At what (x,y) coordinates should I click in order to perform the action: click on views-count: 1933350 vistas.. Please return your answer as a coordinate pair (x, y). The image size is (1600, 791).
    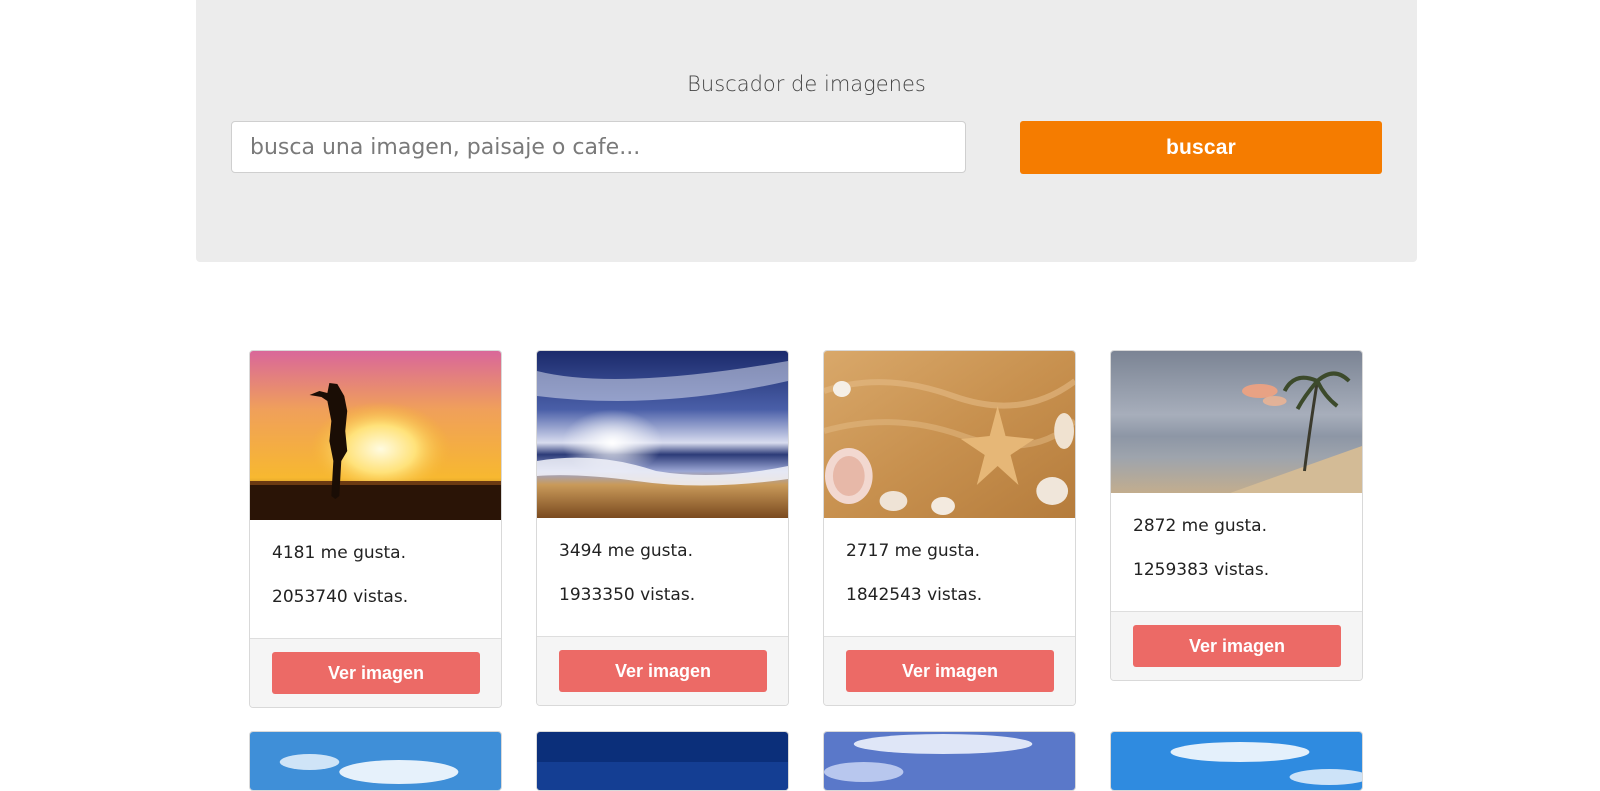
    Looking at the image, I should click on (627, 595).